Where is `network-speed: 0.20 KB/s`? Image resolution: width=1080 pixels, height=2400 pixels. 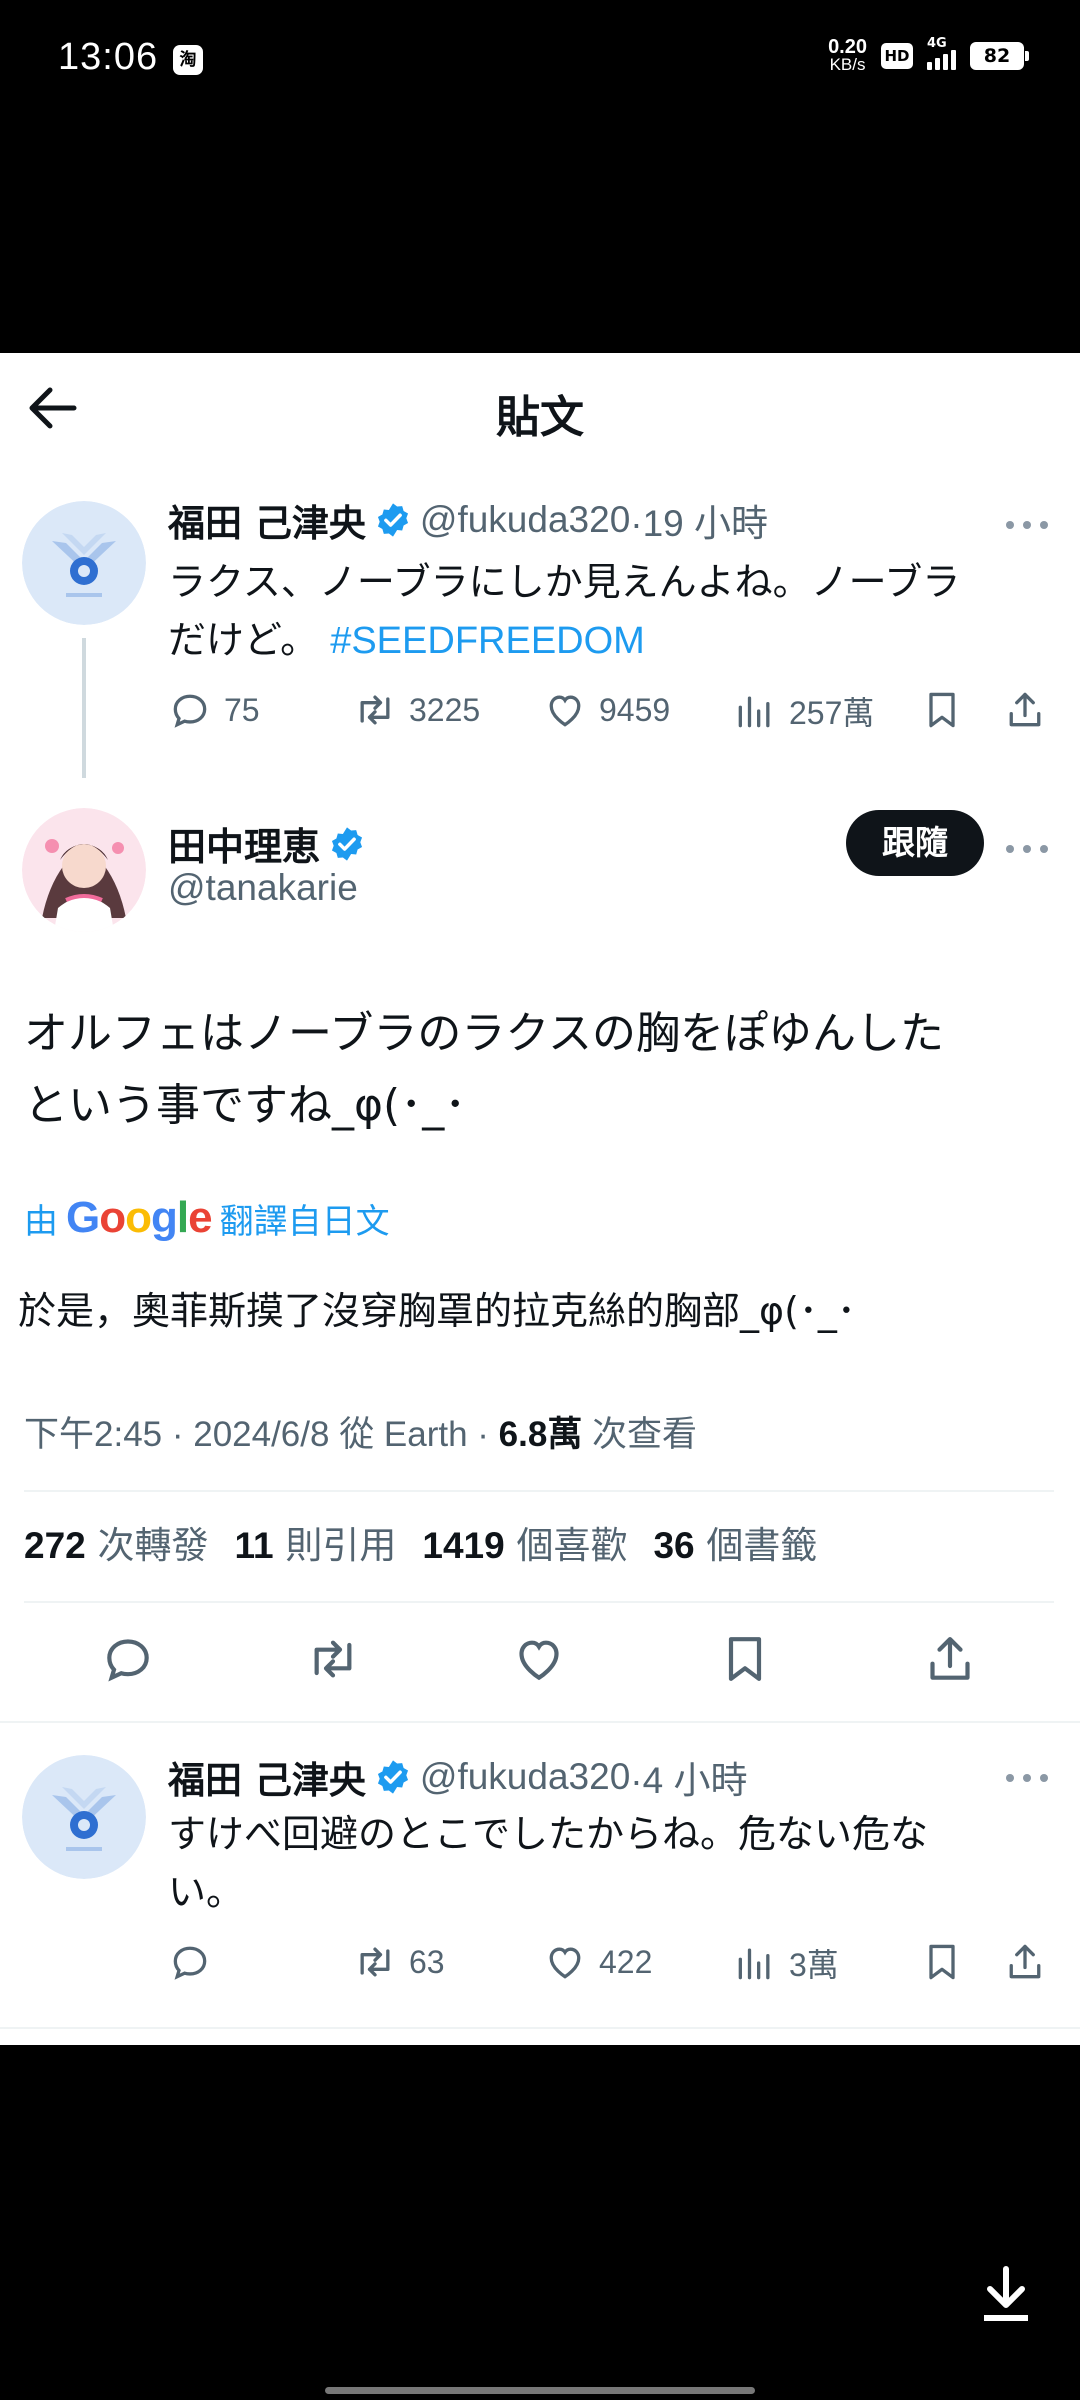
network-speed: 0.20 KB/s is located at coordinates (847, 55).